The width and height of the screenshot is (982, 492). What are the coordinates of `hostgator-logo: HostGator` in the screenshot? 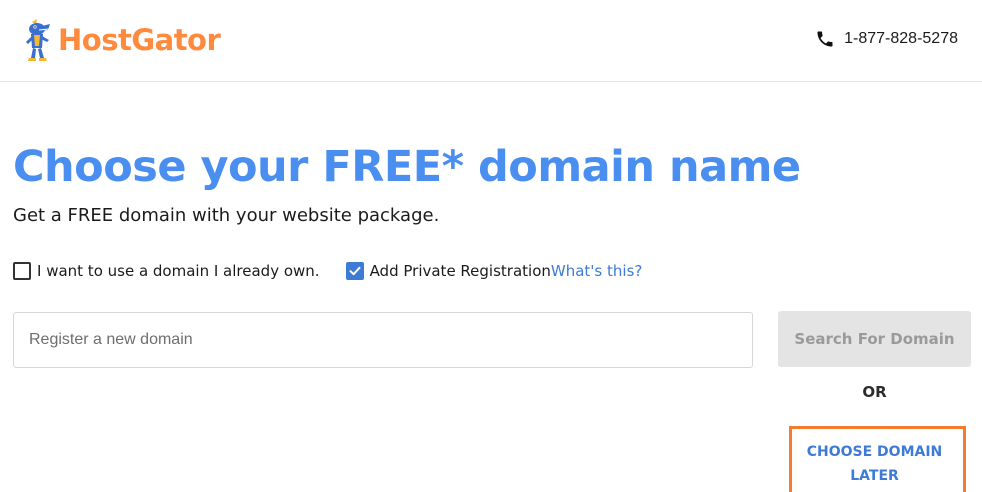 It's located at (122, 40).